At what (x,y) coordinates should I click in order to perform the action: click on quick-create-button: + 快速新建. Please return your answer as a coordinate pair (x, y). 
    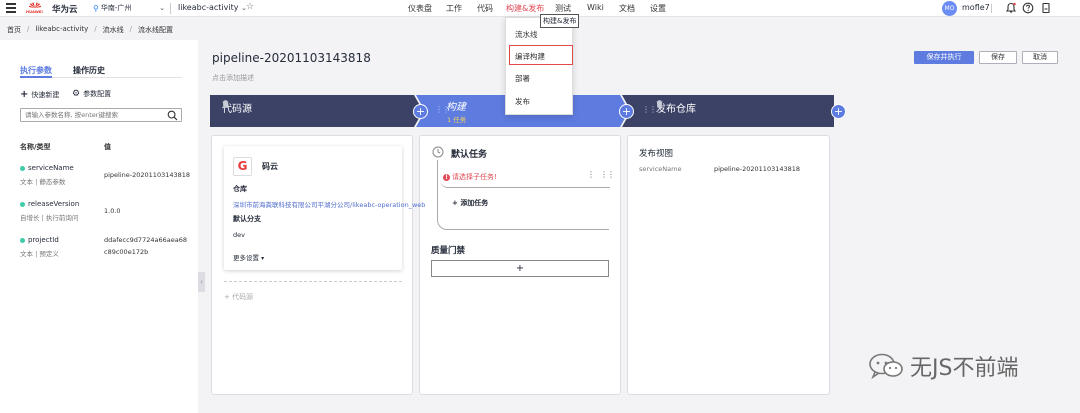
    Looking at the image, I should click on (39, 94).